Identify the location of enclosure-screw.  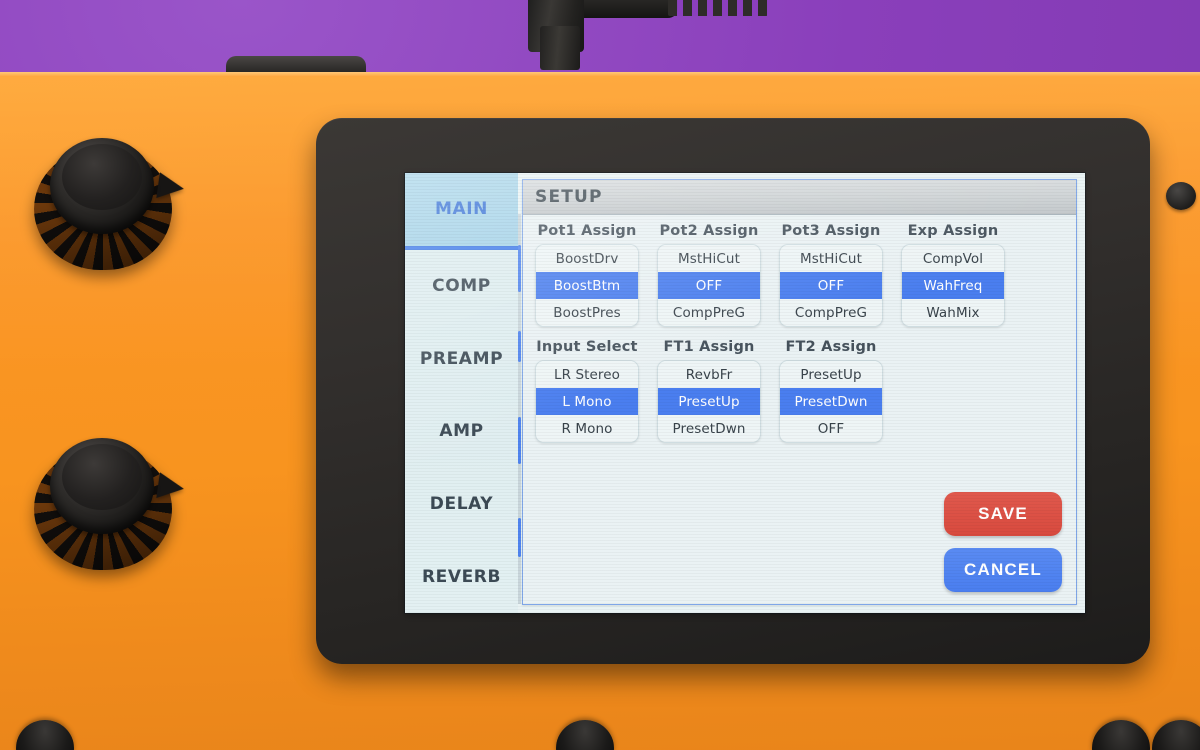
(1181, 196).